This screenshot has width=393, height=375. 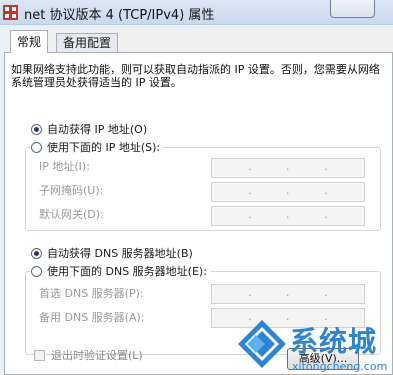 I want to click on manual-dns-radio, so click(x=36, y=271).